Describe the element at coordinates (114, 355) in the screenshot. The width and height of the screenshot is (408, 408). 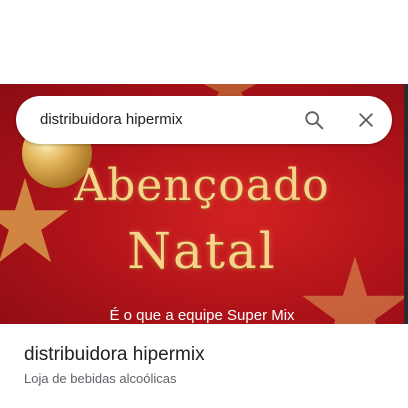
I see `place-name: distribuidora hipermix` at that location.